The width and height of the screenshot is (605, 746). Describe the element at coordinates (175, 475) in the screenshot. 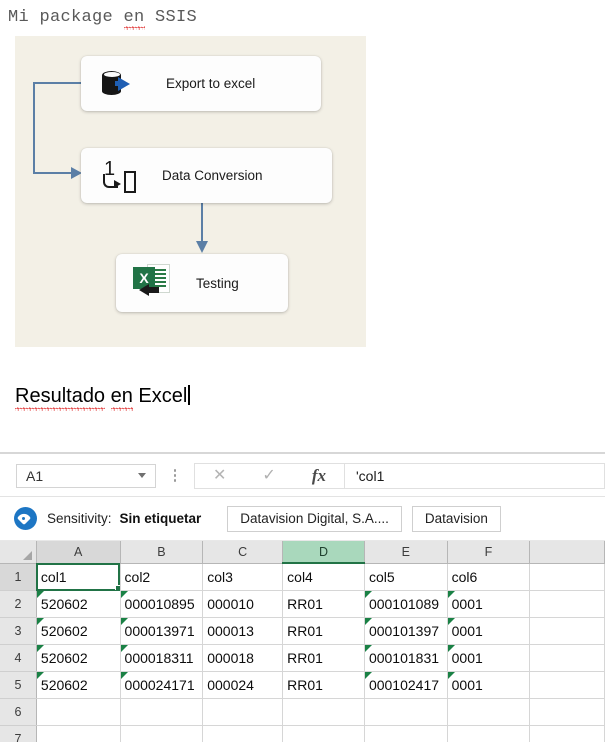

I see `formula-bar-drag-handle` at that location.